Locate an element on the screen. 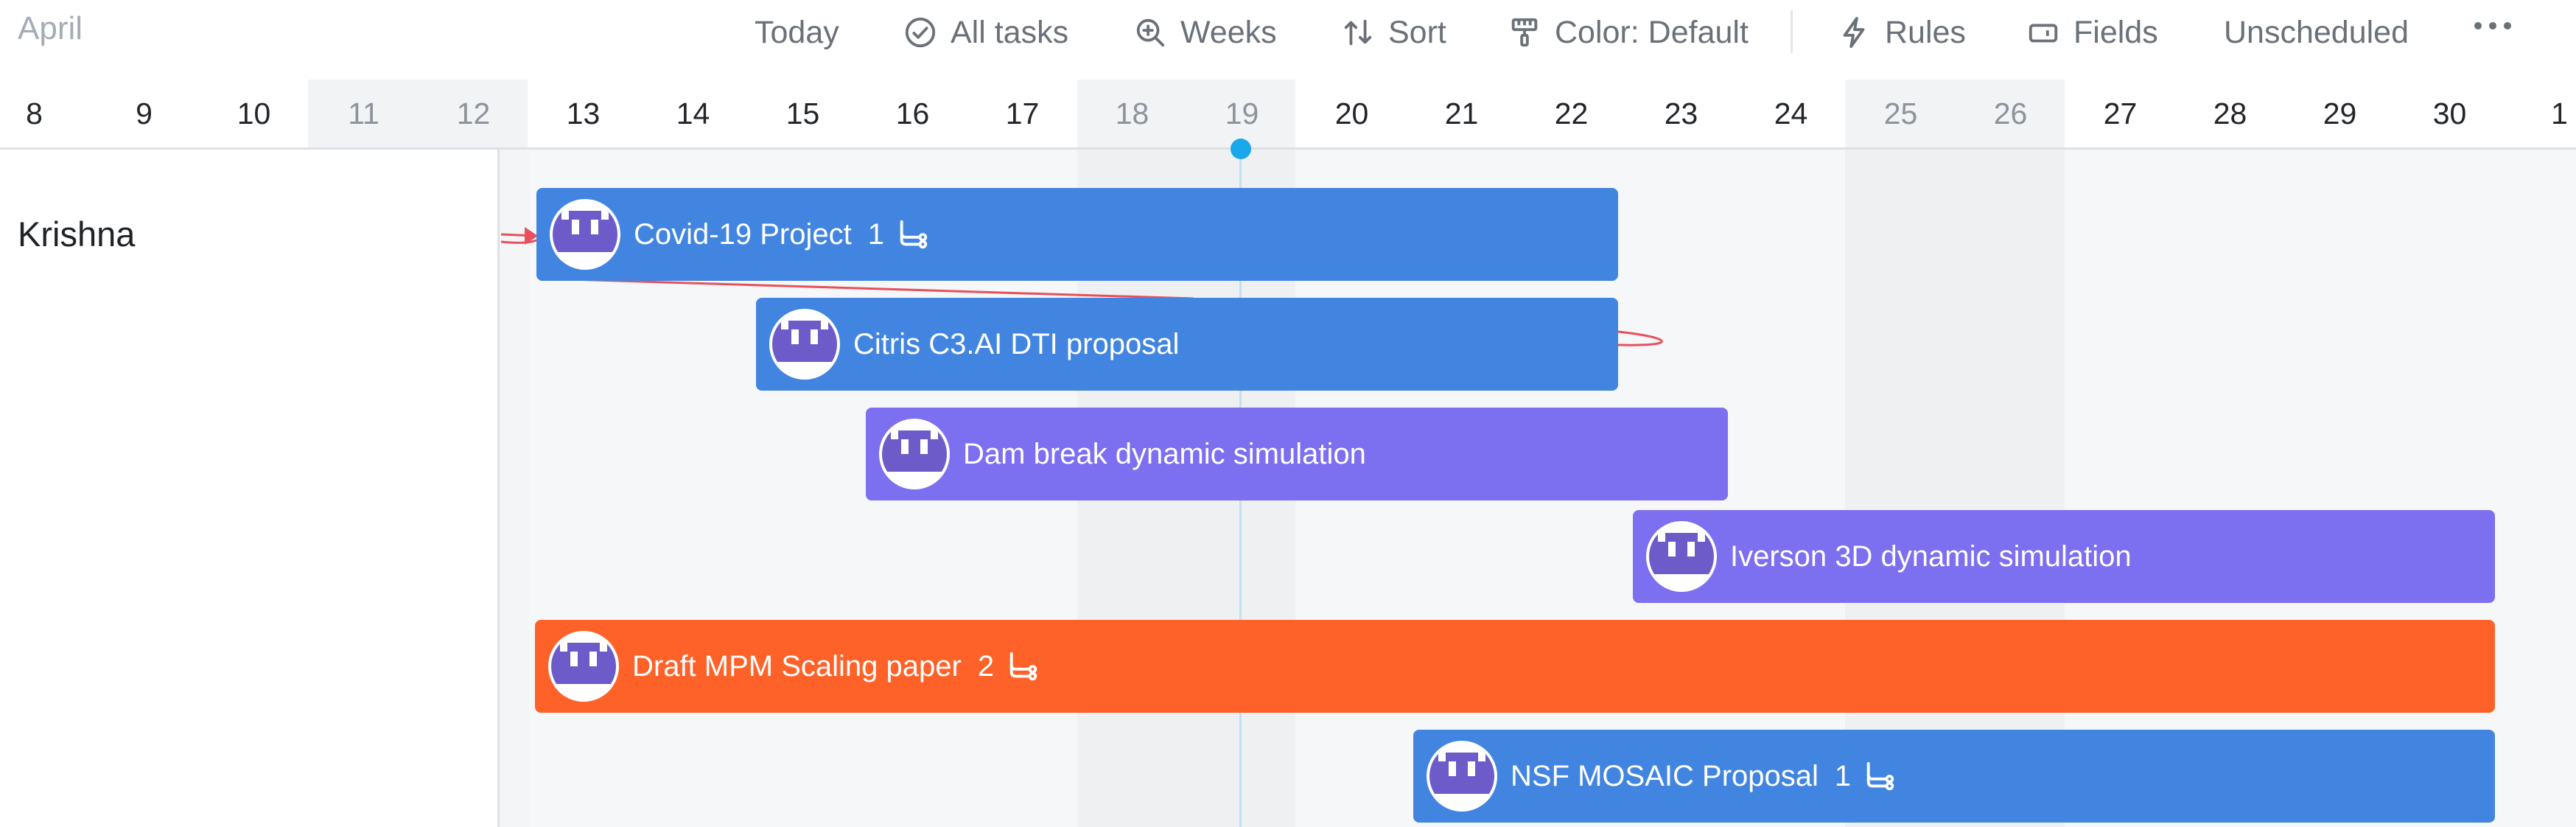 Image resolution: width=2576 pixels, height=827 pixels. fields-label: Fields is located at coordinates (2115, 32).